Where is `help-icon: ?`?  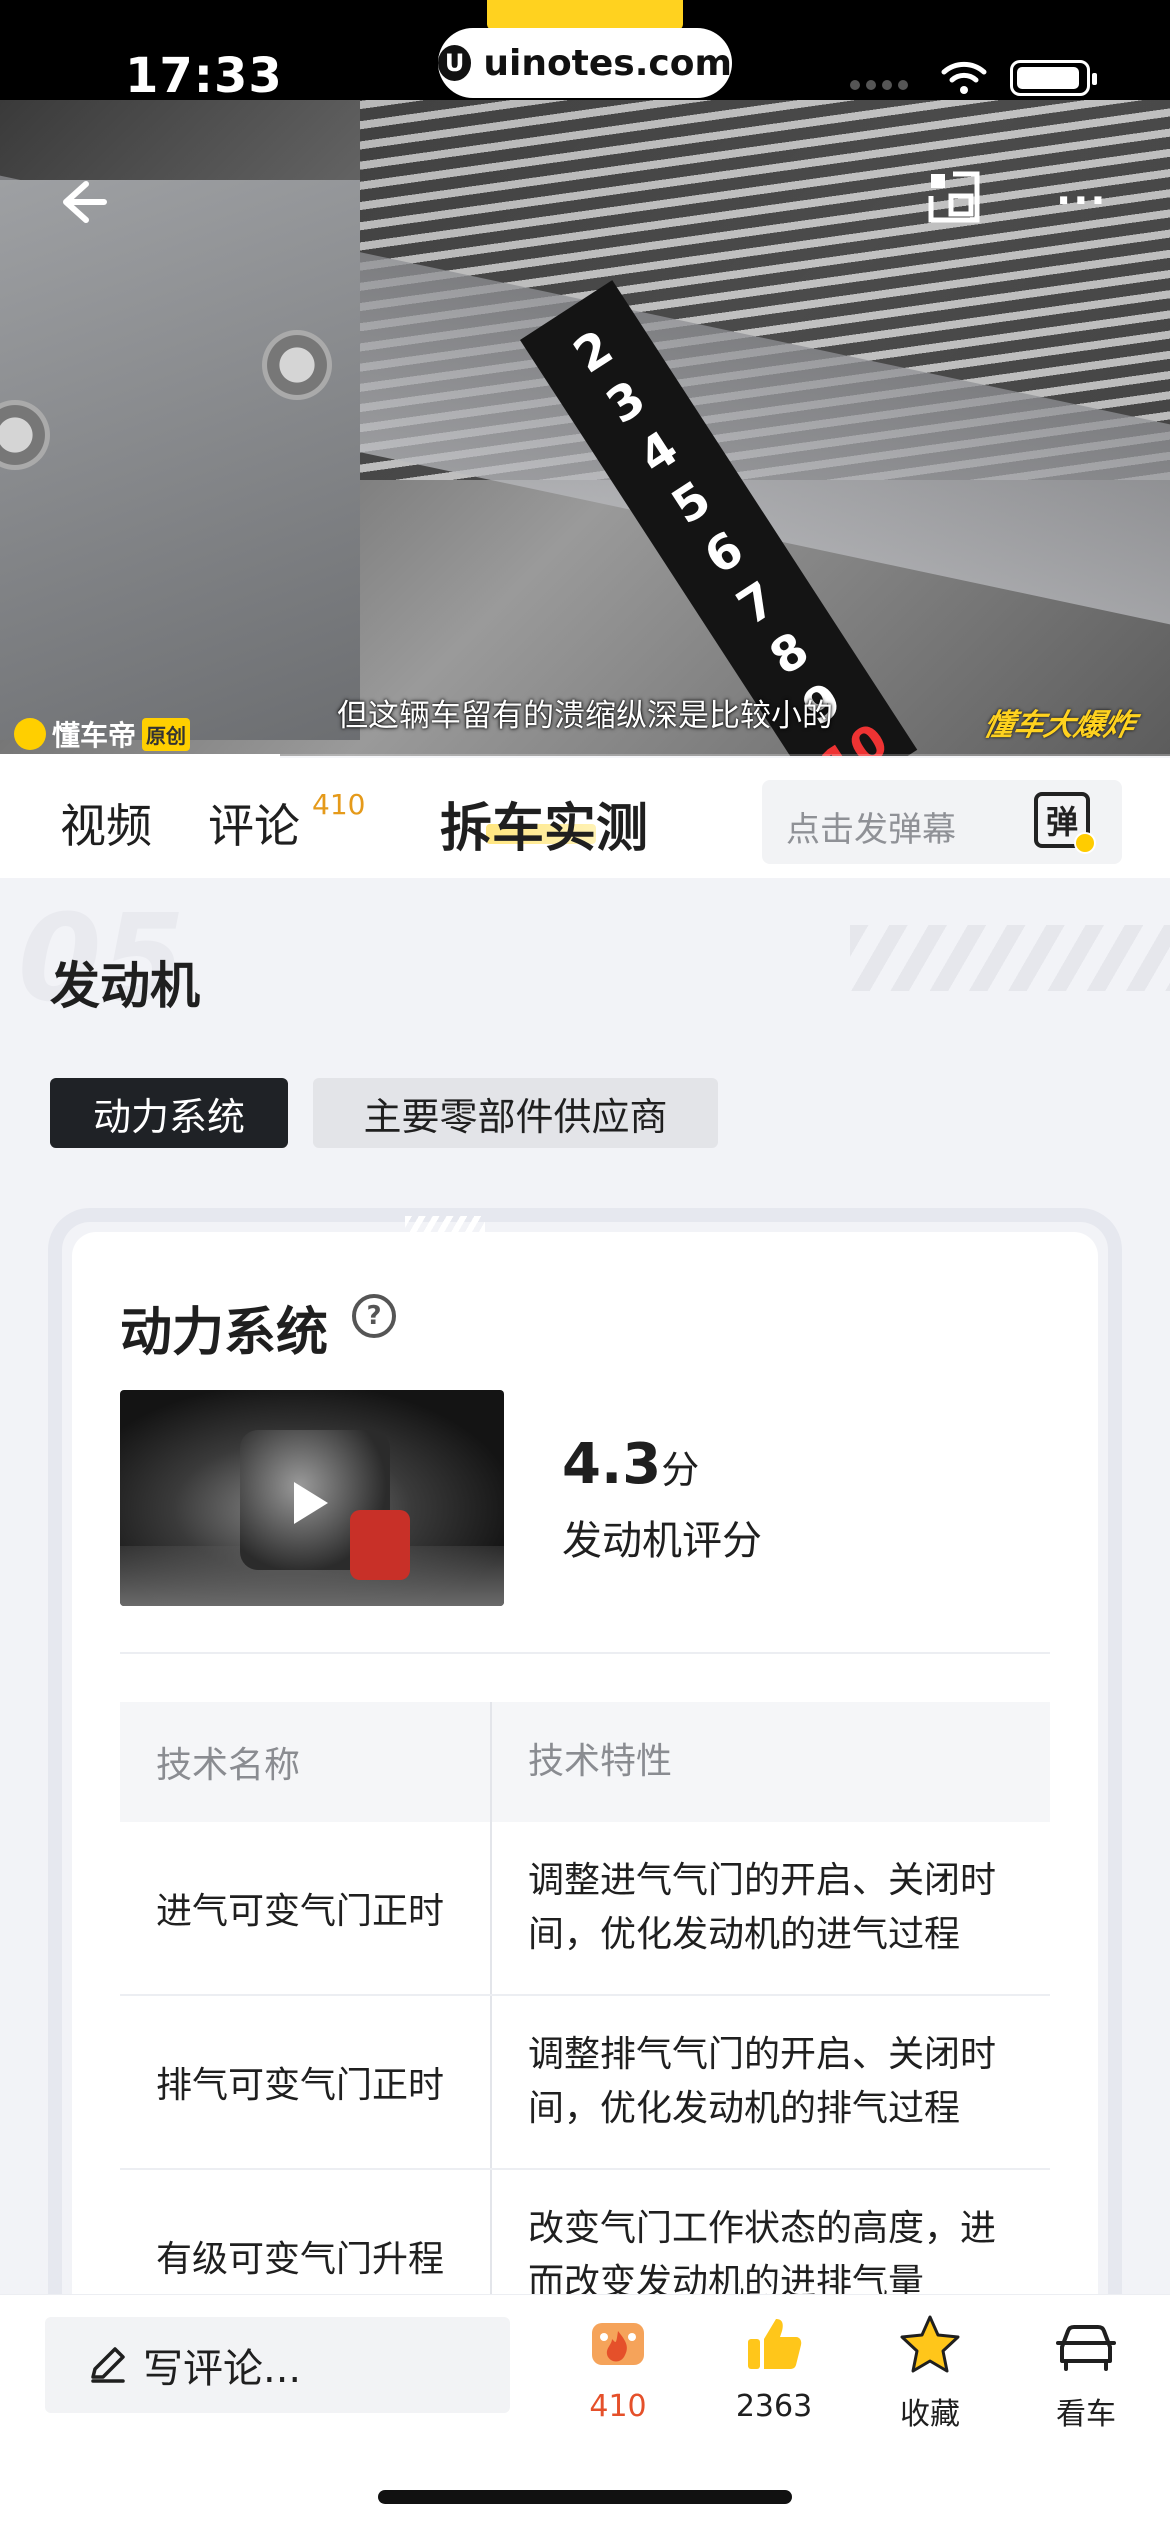 help-icon: ? is located at coordinates (374, 1316).